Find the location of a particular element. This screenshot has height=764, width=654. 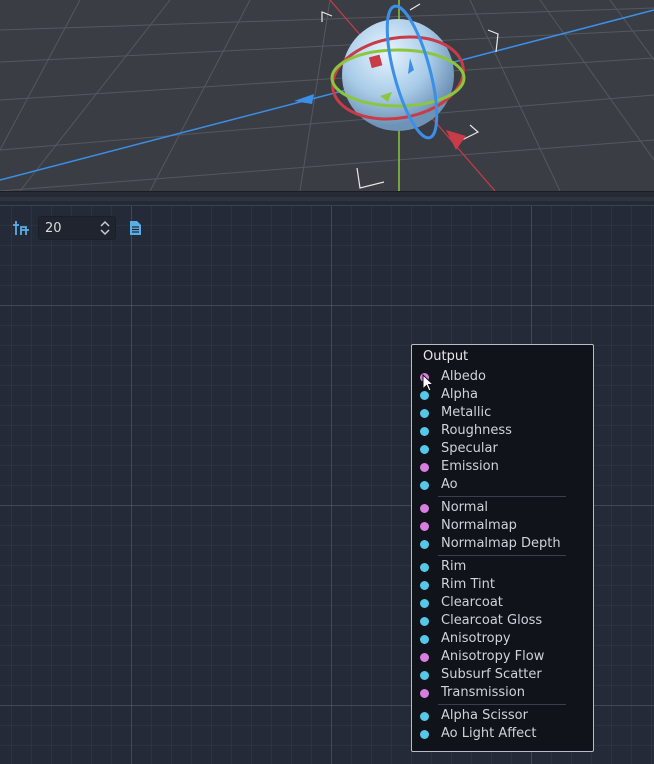

port-label: Alpha Scissor is located at coordinates (484, 715).